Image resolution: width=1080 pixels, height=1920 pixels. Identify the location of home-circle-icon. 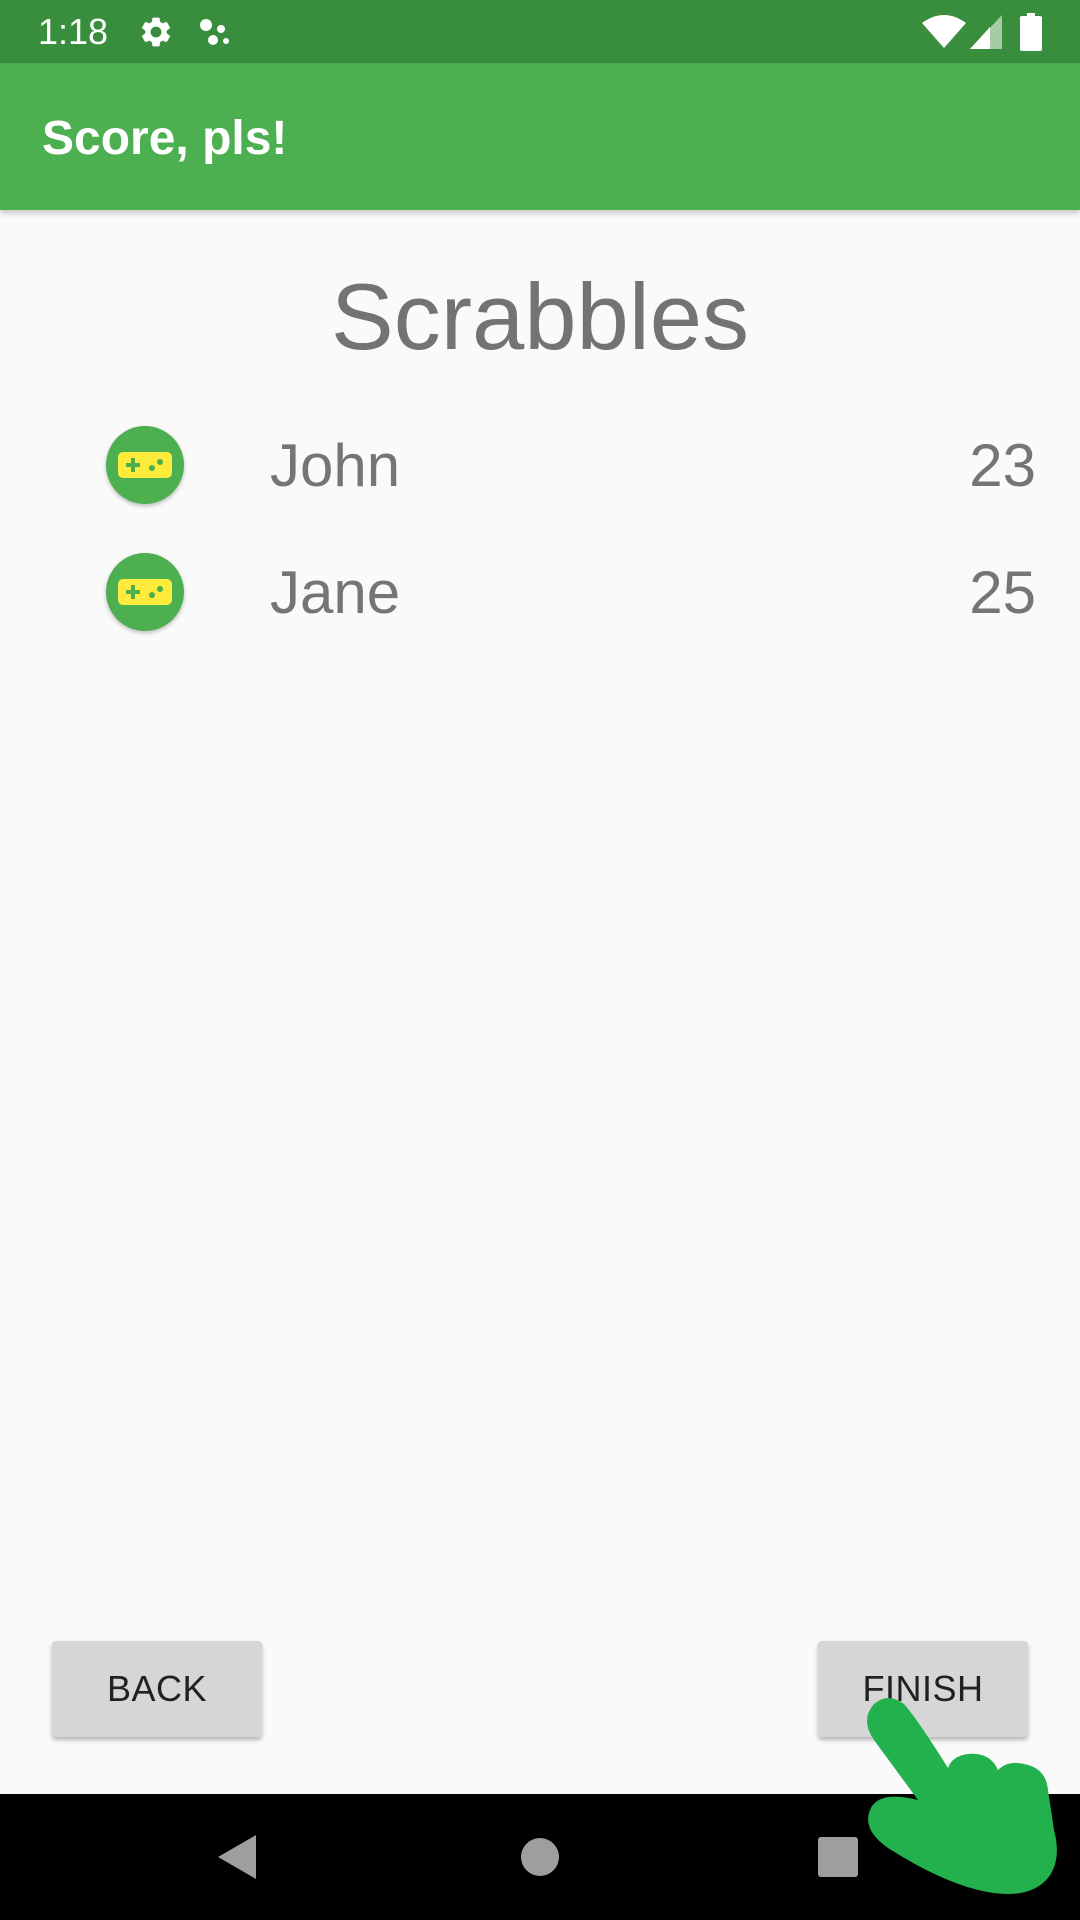
(540, 1857).